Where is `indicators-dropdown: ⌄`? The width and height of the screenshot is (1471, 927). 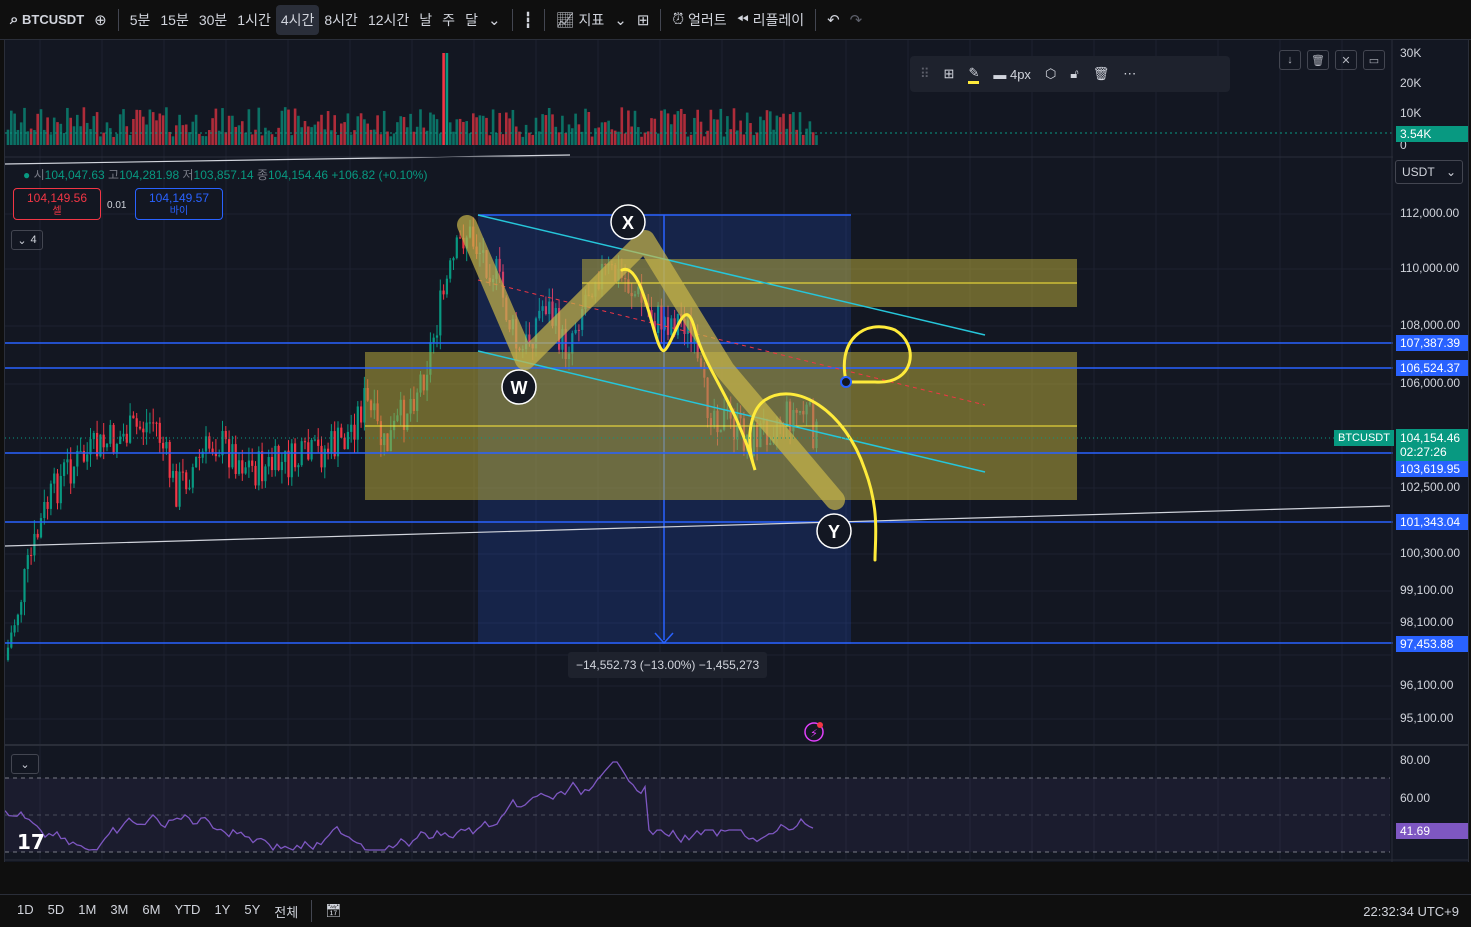 indicators-dropdown: ⌄ is located at coordinates (620, 20).